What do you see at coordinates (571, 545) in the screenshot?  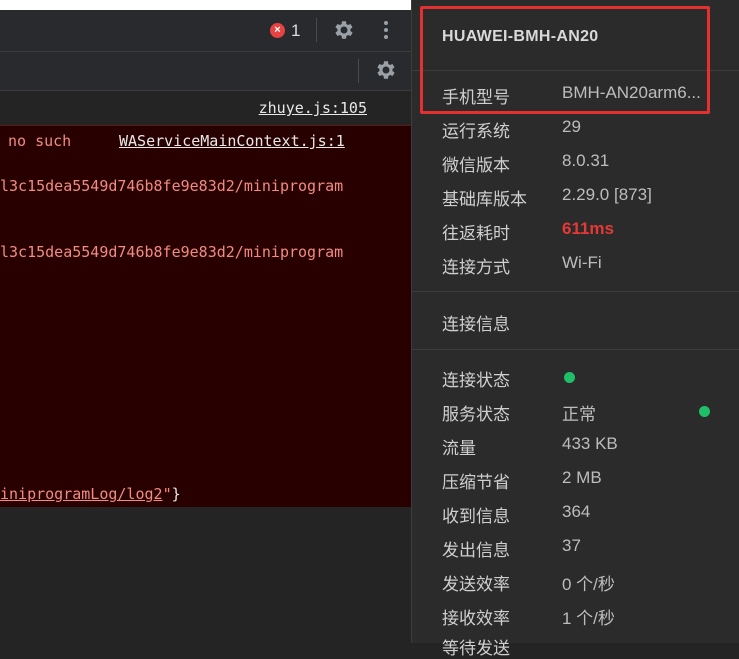 I see `info-value: 37` at bounding box center [571, 545].